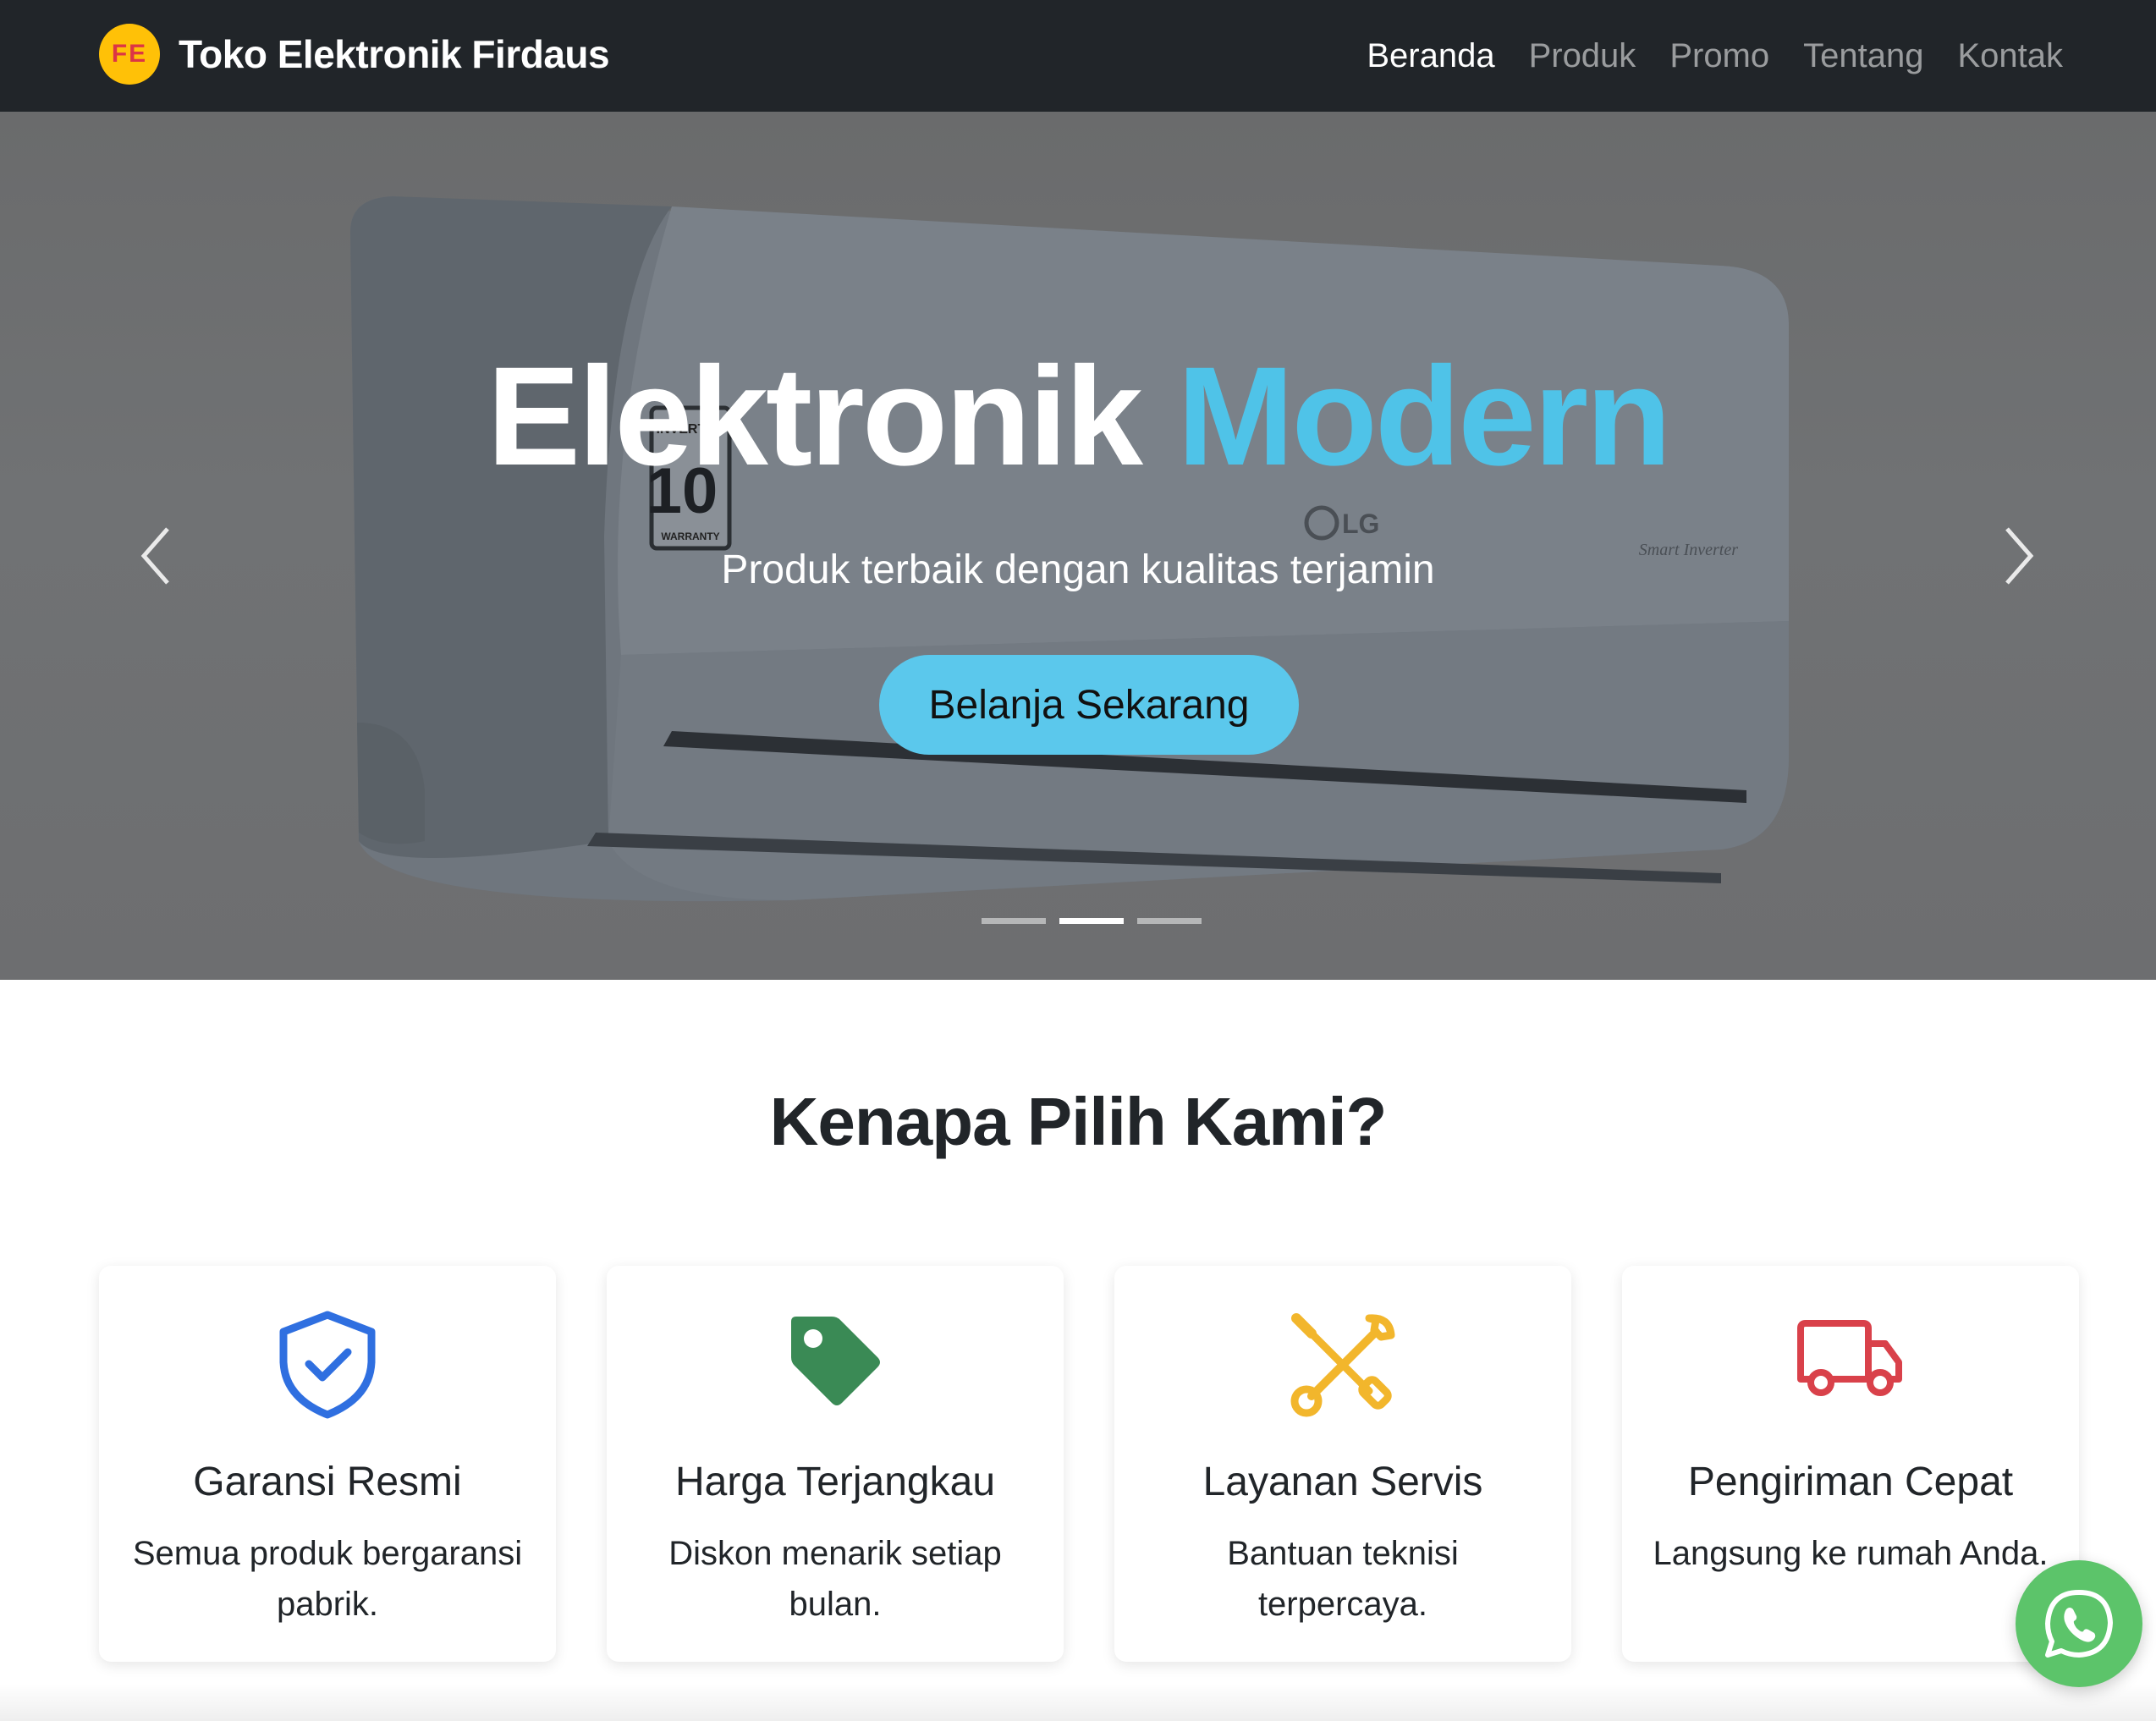 The height and width of the screenshot is (1721, 2156). What do you see at coordinates (1078, 569) in the screenshot?
I see `hero-subtitle: Produk terbaik dengan kualitas terjamin` at bounding box center [1078, 569].